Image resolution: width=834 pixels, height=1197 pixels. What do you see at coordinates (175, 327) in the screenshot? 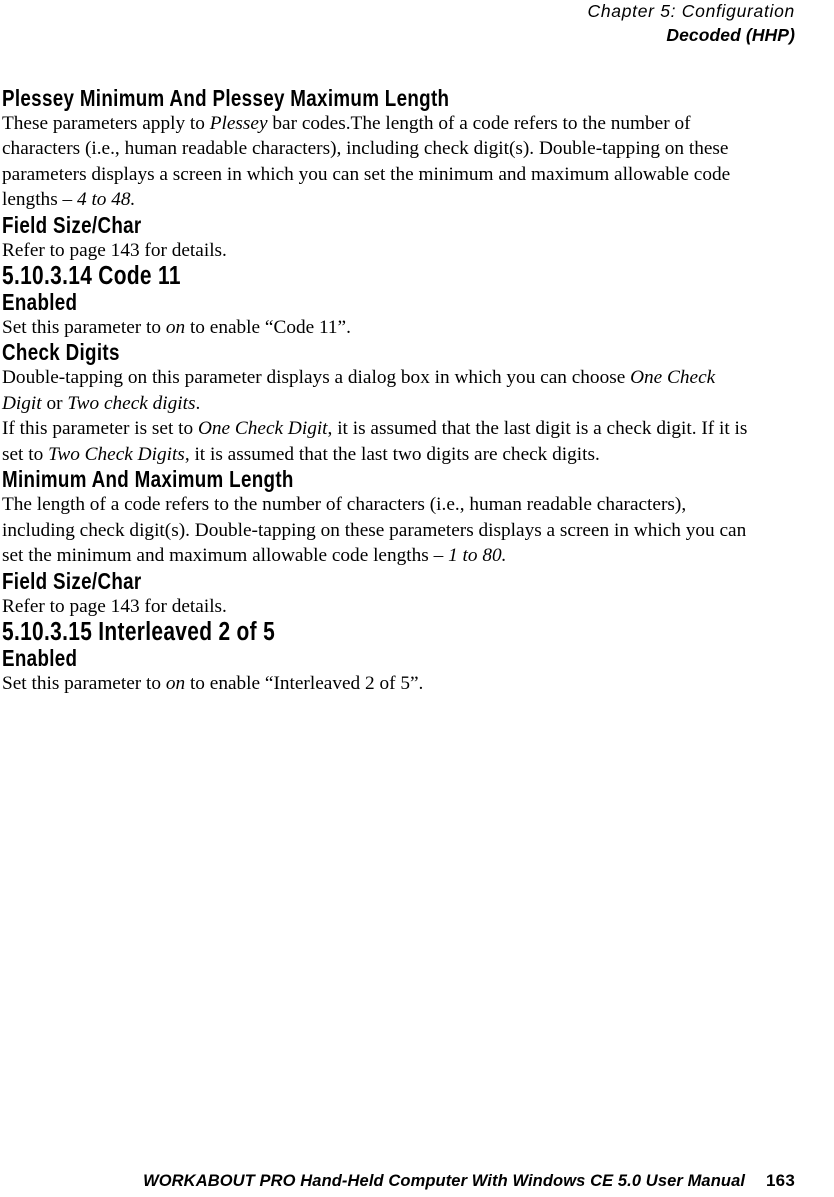
I see `emphasis-on: on` at bounding box center [175, 327].